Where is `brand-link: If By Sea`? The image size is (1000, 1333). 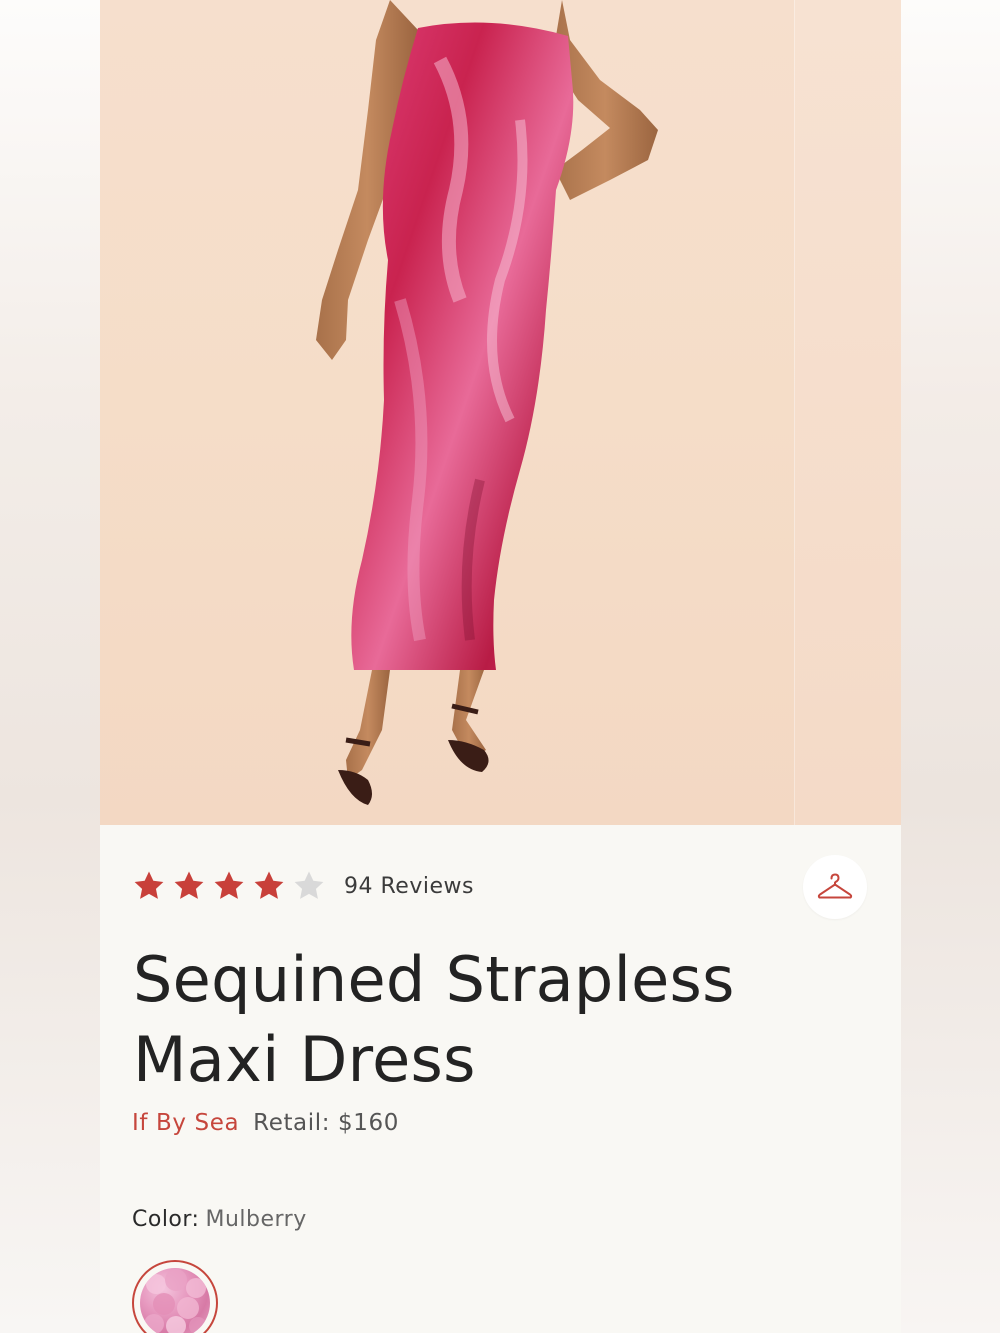
brand-link: If By Sea is located at coordinates (185, 1123).